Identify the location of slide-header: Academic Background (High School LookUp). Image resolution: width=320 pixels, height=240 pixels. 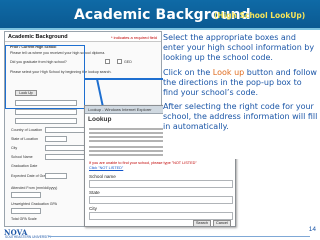
(160, 15).